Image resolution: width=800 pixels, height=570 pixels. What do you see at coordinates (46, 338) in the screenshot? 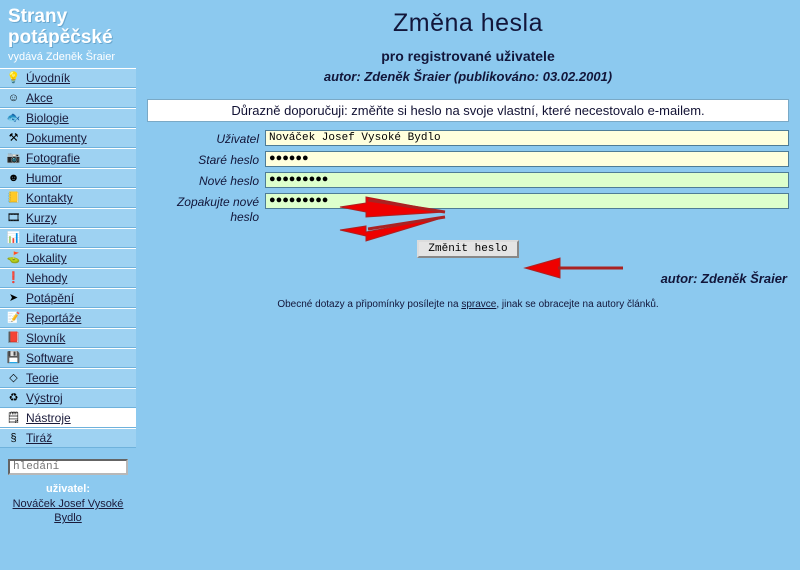
I see `sidebar-item-label: Slovník` at bounding box center [46, 338].